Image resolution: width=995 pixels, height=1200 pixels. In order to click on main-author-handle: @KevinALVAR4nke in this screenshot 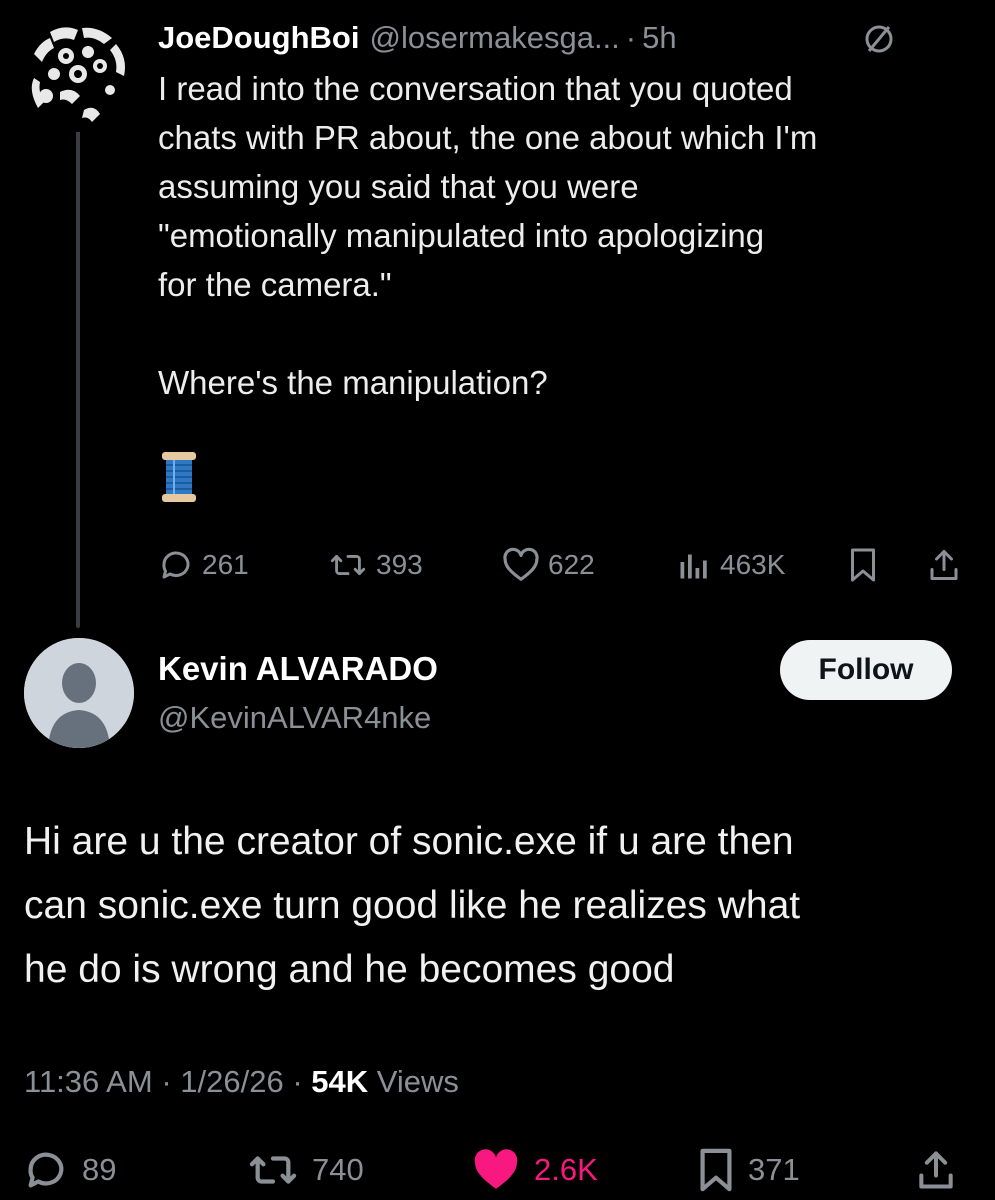, I will do `click(294, 718)`.